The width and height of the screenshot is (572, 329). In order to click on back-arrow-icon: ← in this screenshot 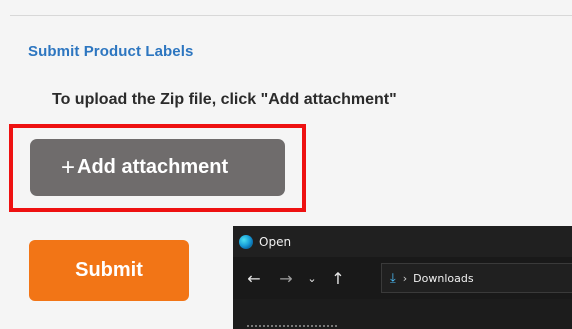, I will do `click(254, 278)`.